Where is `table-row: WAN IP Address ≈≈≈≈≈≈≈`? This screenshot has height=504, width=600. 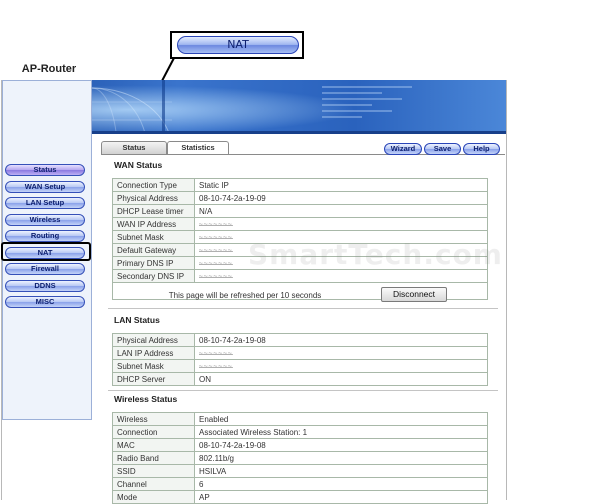 table-row: WAN IP Address ≈≈≈≈≈≈≈ is located at coordinates (300, 224).